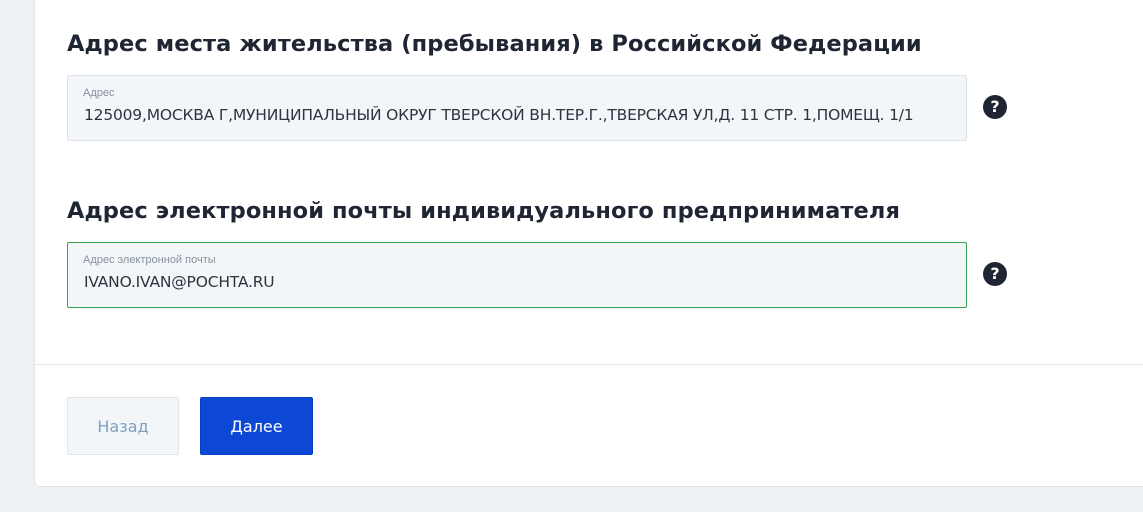 The height and width of the screenshot is (512, 1143). What do you see at coordinates (588, 364) in the screenshot?
I see `actions-divider` at bounding box center [588, 364].